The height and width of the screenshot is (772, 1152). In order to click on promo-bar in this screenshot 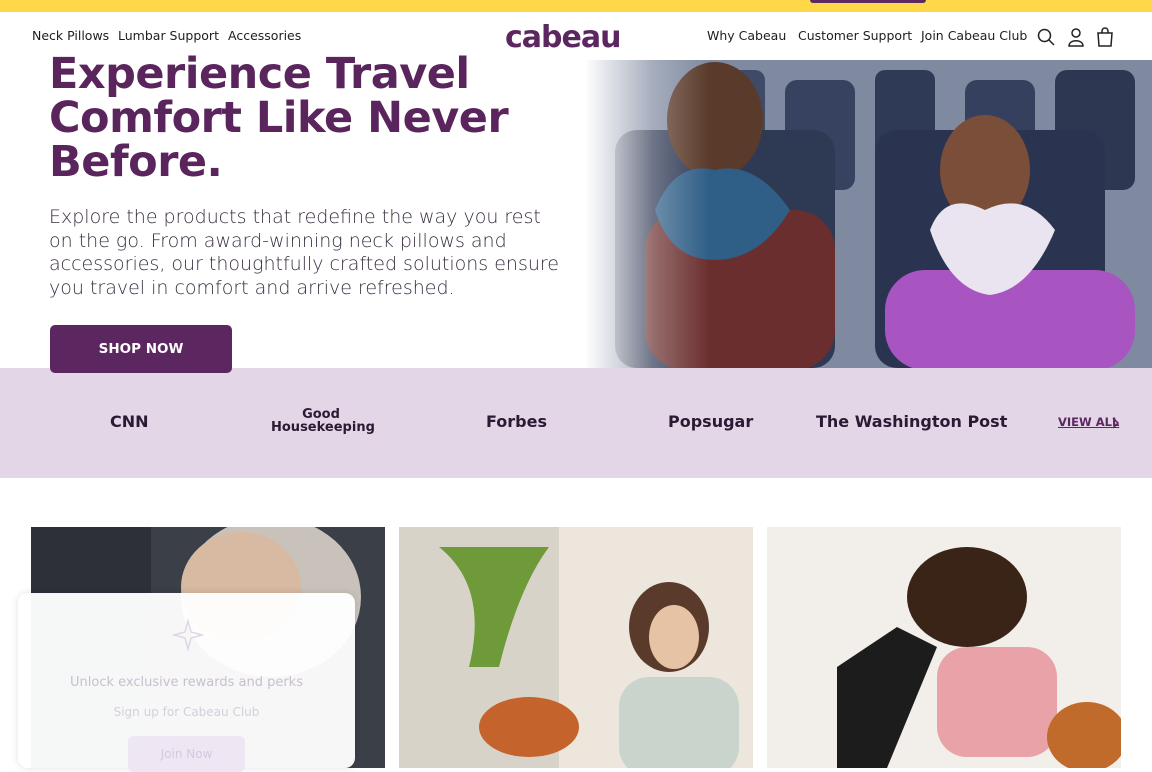, I will do `click(576, 6)`.